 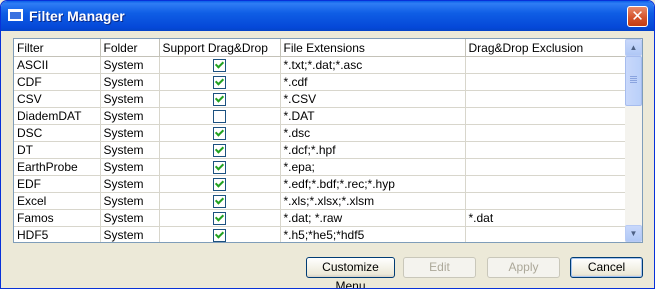 I want to click on table-row: EarthProbe System *.epa;, so click(x=320, y=167).